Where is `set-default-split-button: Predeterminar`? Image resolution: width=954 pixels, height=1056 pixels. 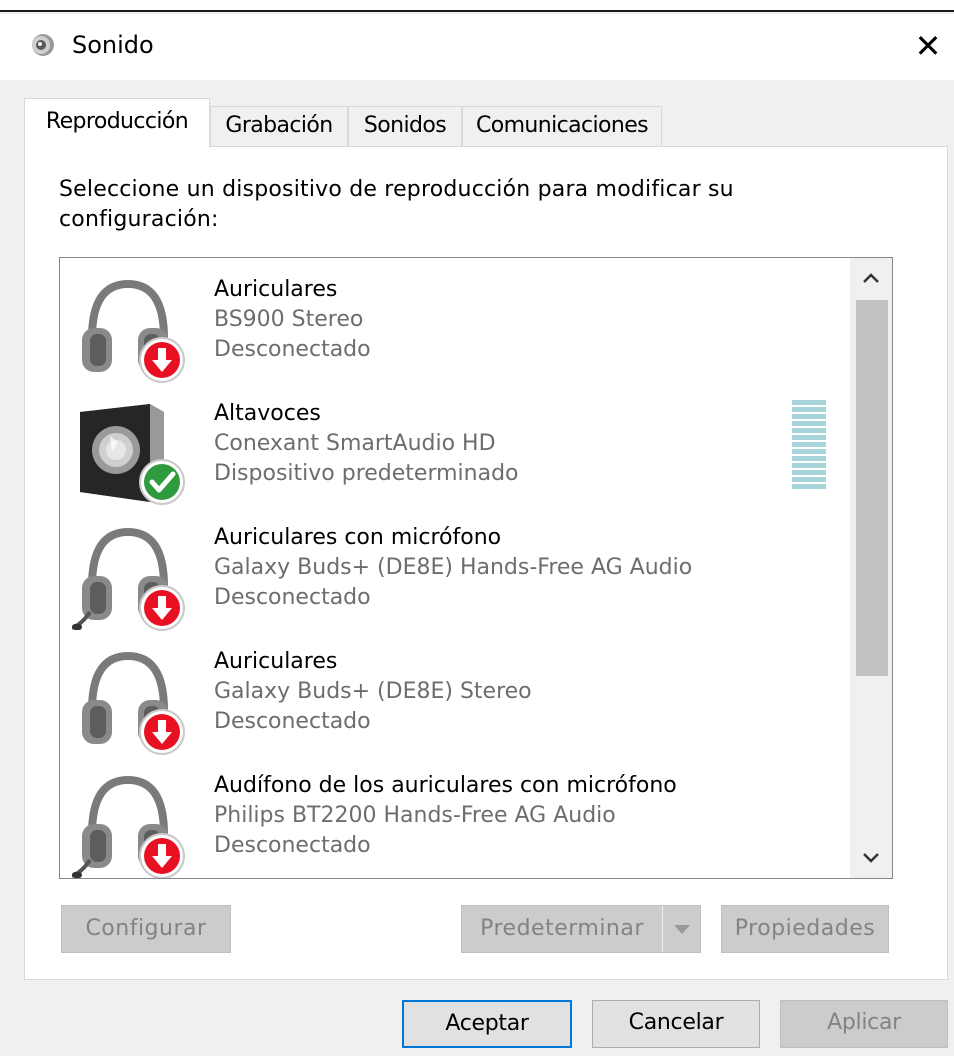
set-default-split-button: Predeterminar is located at coordinates (581, 929).